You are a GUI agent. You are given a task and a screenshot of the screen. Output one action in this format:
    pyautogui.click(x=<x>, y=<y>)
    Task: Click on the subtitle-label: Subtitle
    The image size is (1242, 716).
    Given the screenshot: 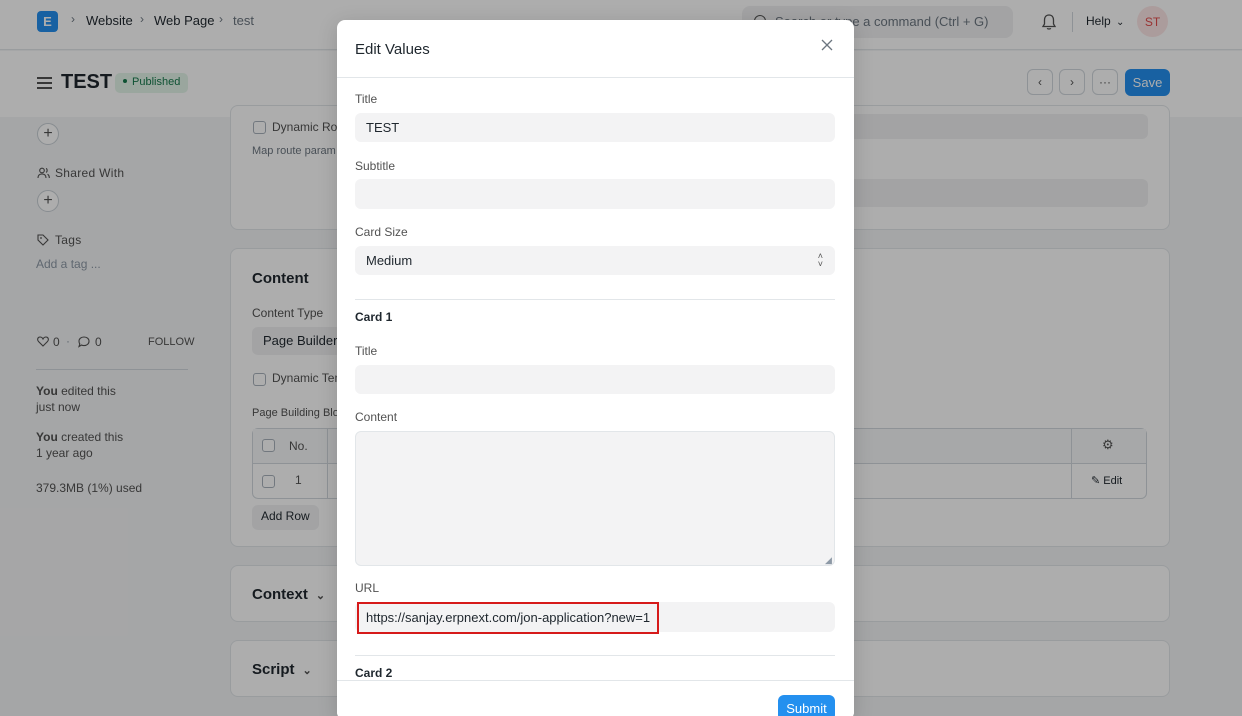 What is the action you would take?
    pyautogui.click(x=375, y=166)
    